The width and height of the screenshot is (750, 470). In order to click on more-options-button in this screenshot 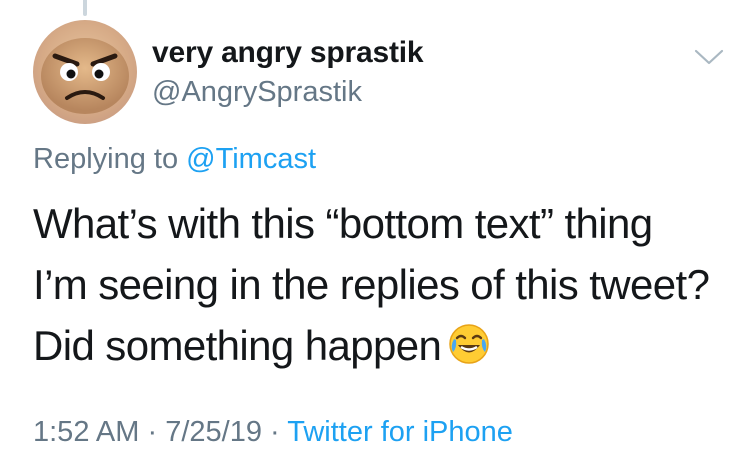, I will do `click(709, 57)`.